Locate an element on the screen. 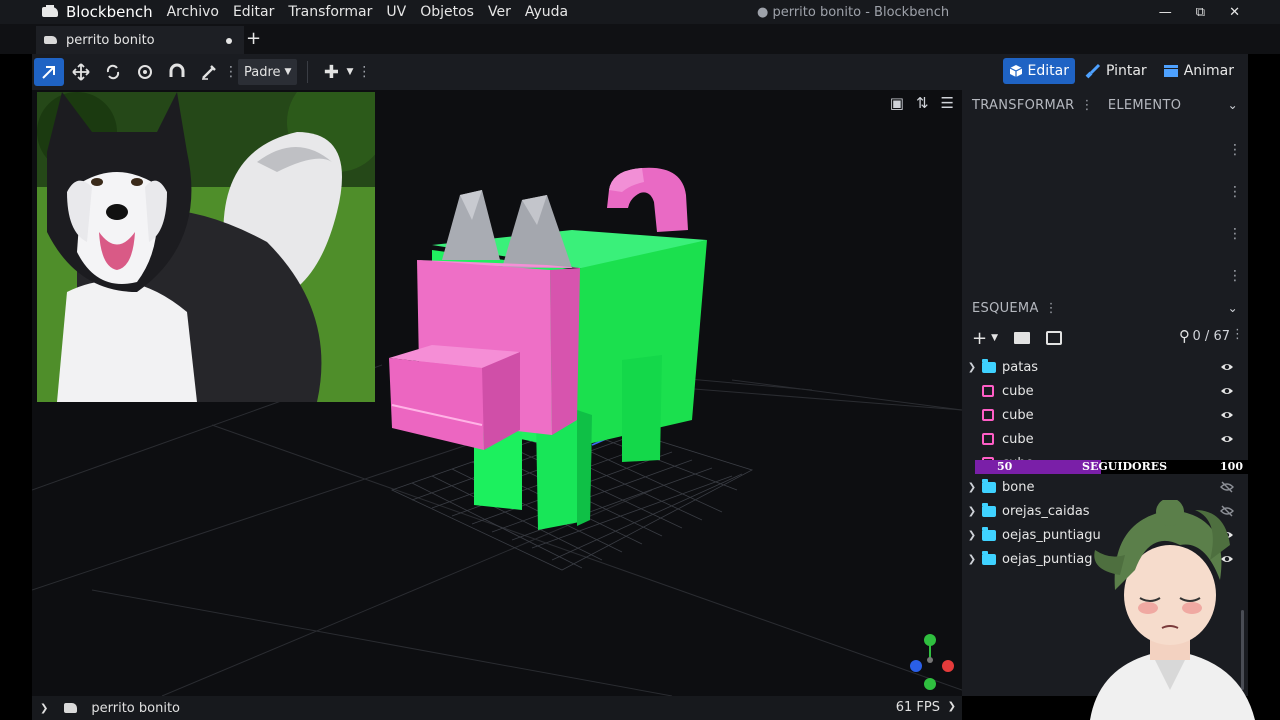 The height and width of the screenshot is (720, 1280). followers-max: 100 is located at coordinates (1231, 466).